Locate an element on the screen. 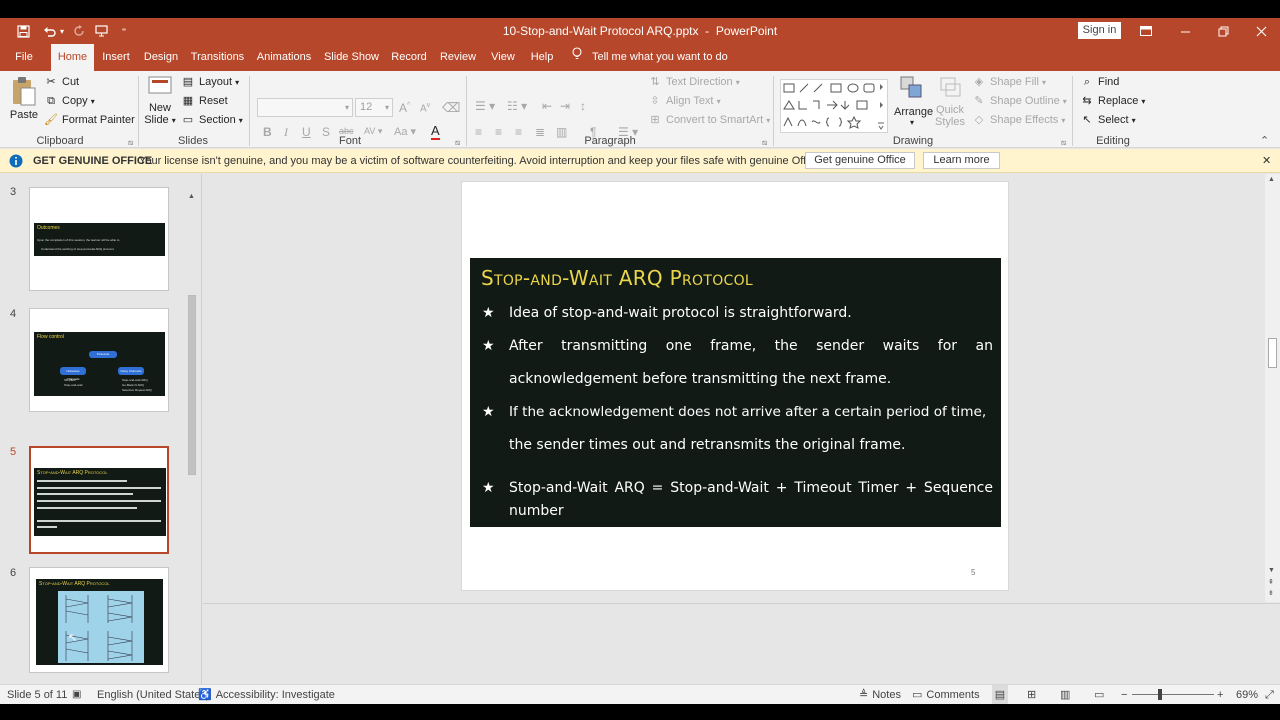 The height and width of the screenshot is (720, 1280). tab-review: Review is located at coordinates (458, 57).